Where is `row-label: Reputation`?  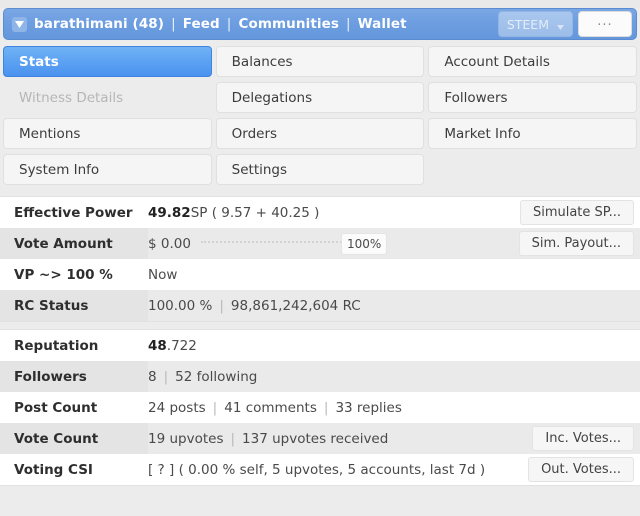
row-label: Reputation is located at coordinates (56, 345).